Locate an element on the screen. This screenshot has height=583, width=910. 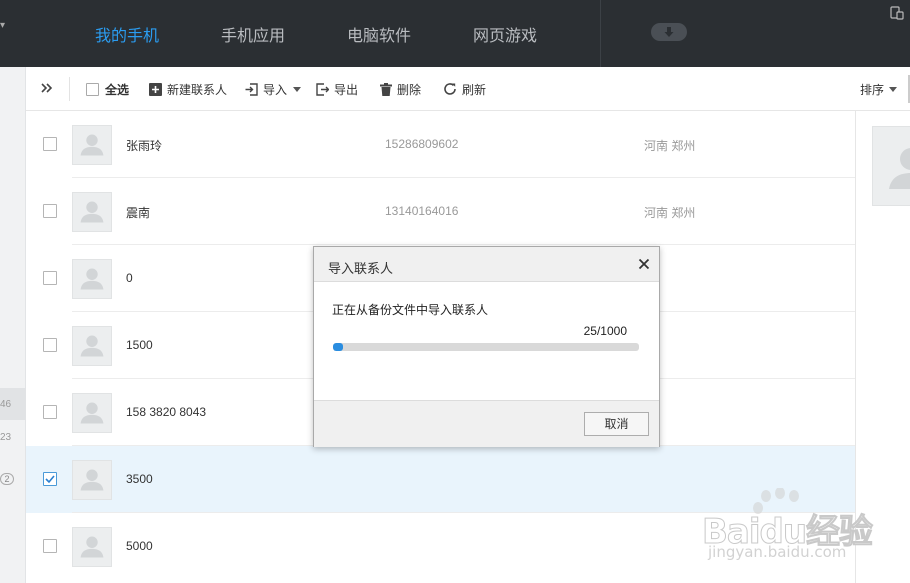
contact-phone: 15286809602 is located at coordinates (422, 144).